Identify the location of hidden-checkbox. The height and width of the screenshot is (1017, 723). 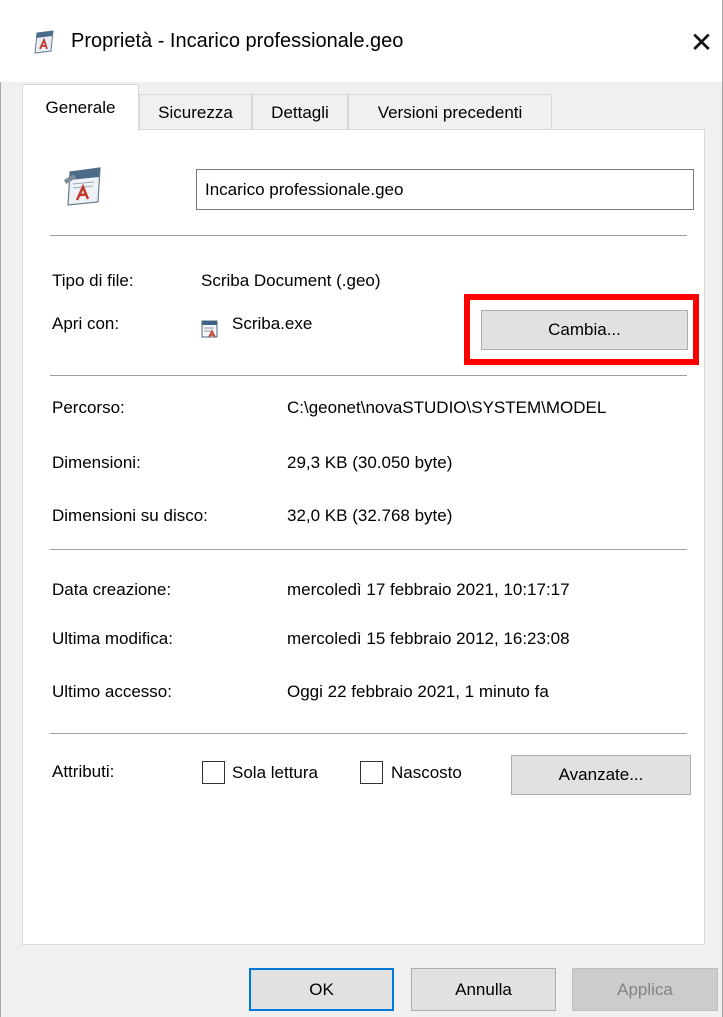
(371, 772).